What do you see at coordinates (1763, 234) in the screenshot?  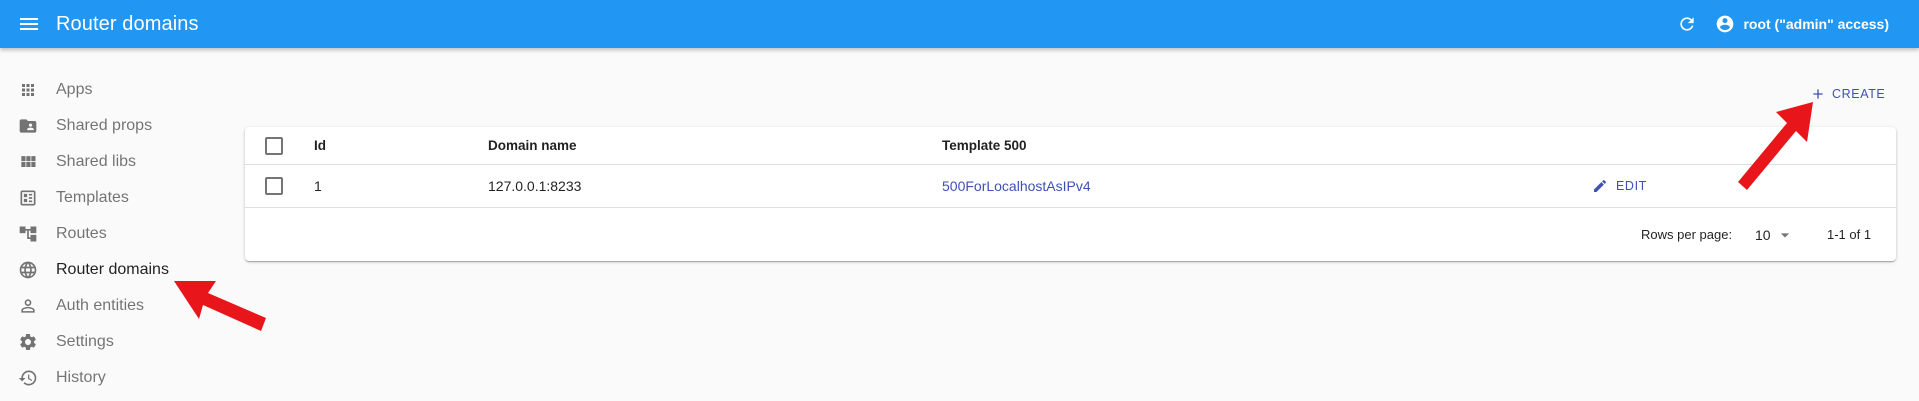 I see `rows-per-page-value: 10` at bounding box center [1763, 234].